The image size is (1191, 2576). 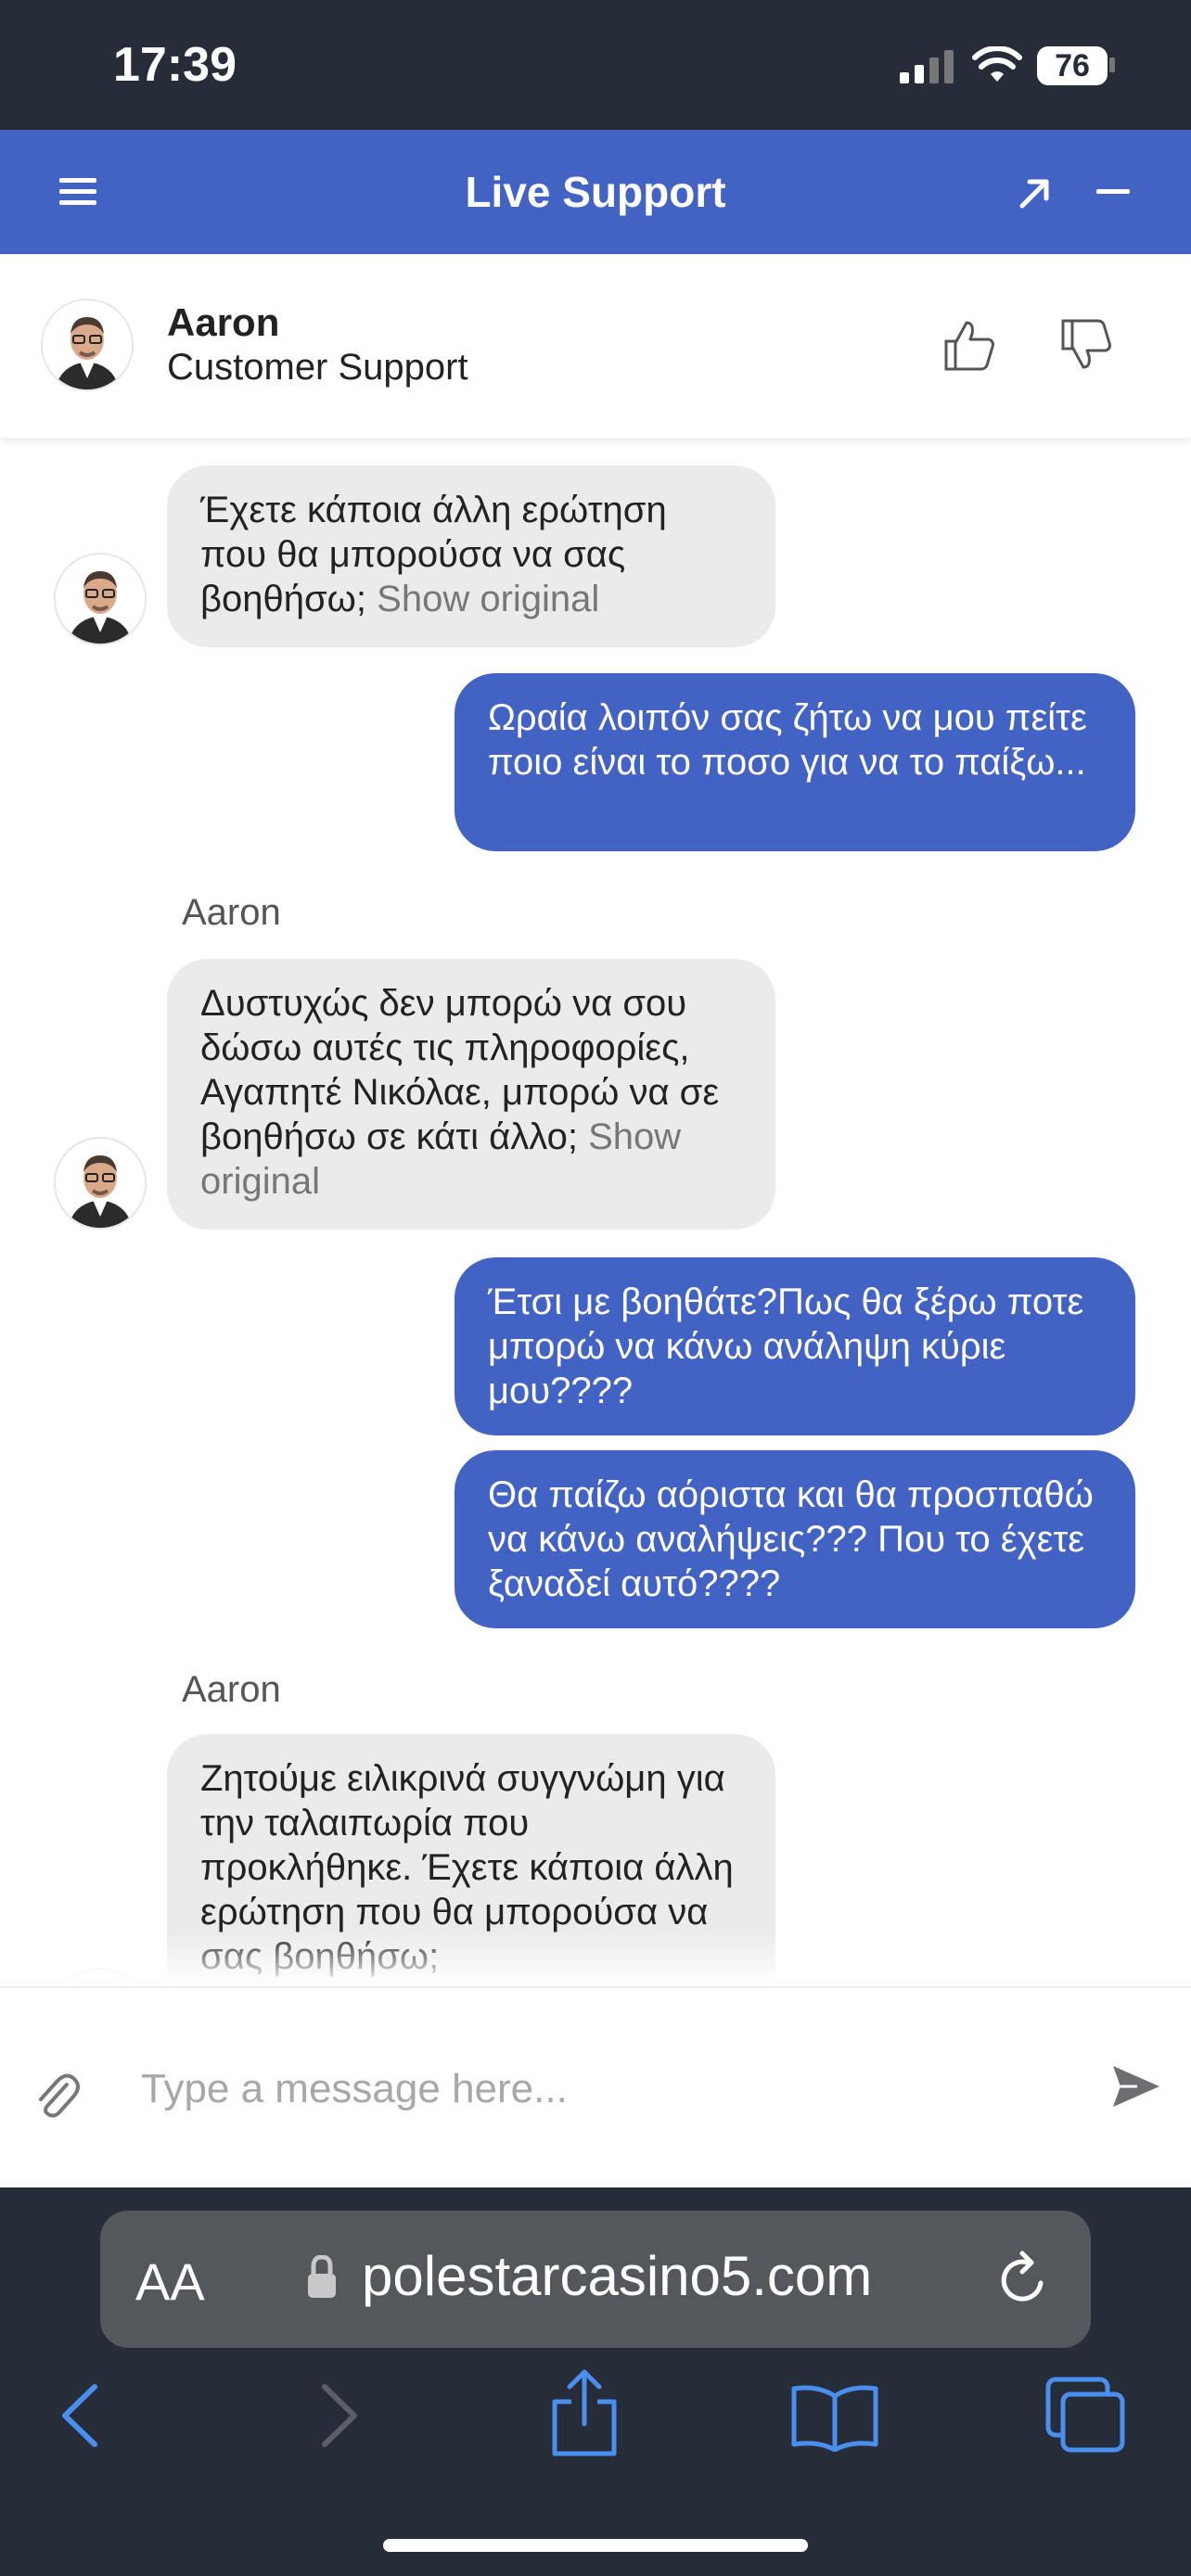 I want to click on agent-avatar, so click(x=87, y=344).